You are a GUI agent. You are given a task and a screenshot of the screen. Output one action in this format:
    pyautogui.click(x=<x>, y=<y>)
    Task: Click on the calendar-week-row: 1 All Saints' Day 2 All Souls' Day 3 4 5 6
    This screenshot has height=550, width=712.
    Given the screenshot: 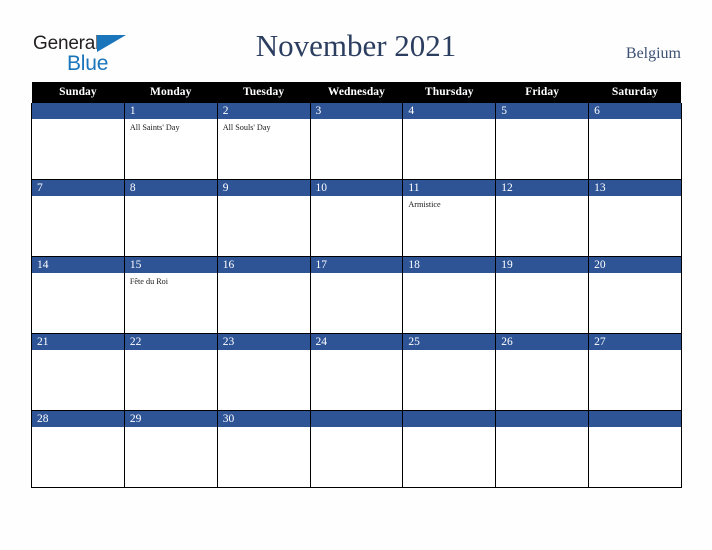 What is the action you would take?
    pyautogui.click(x=356, y=141)
    